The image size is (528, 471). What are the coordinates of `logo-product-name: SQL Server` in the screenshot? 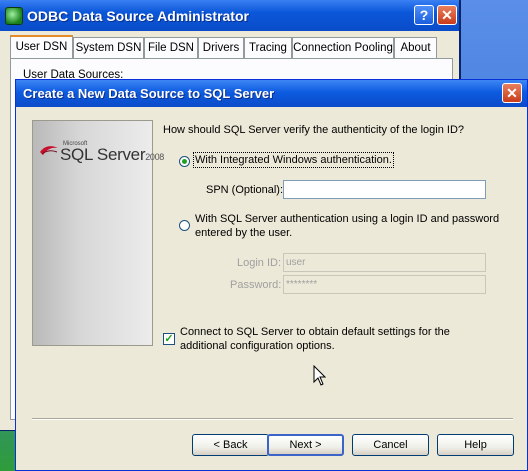 It's located at (103, 154).